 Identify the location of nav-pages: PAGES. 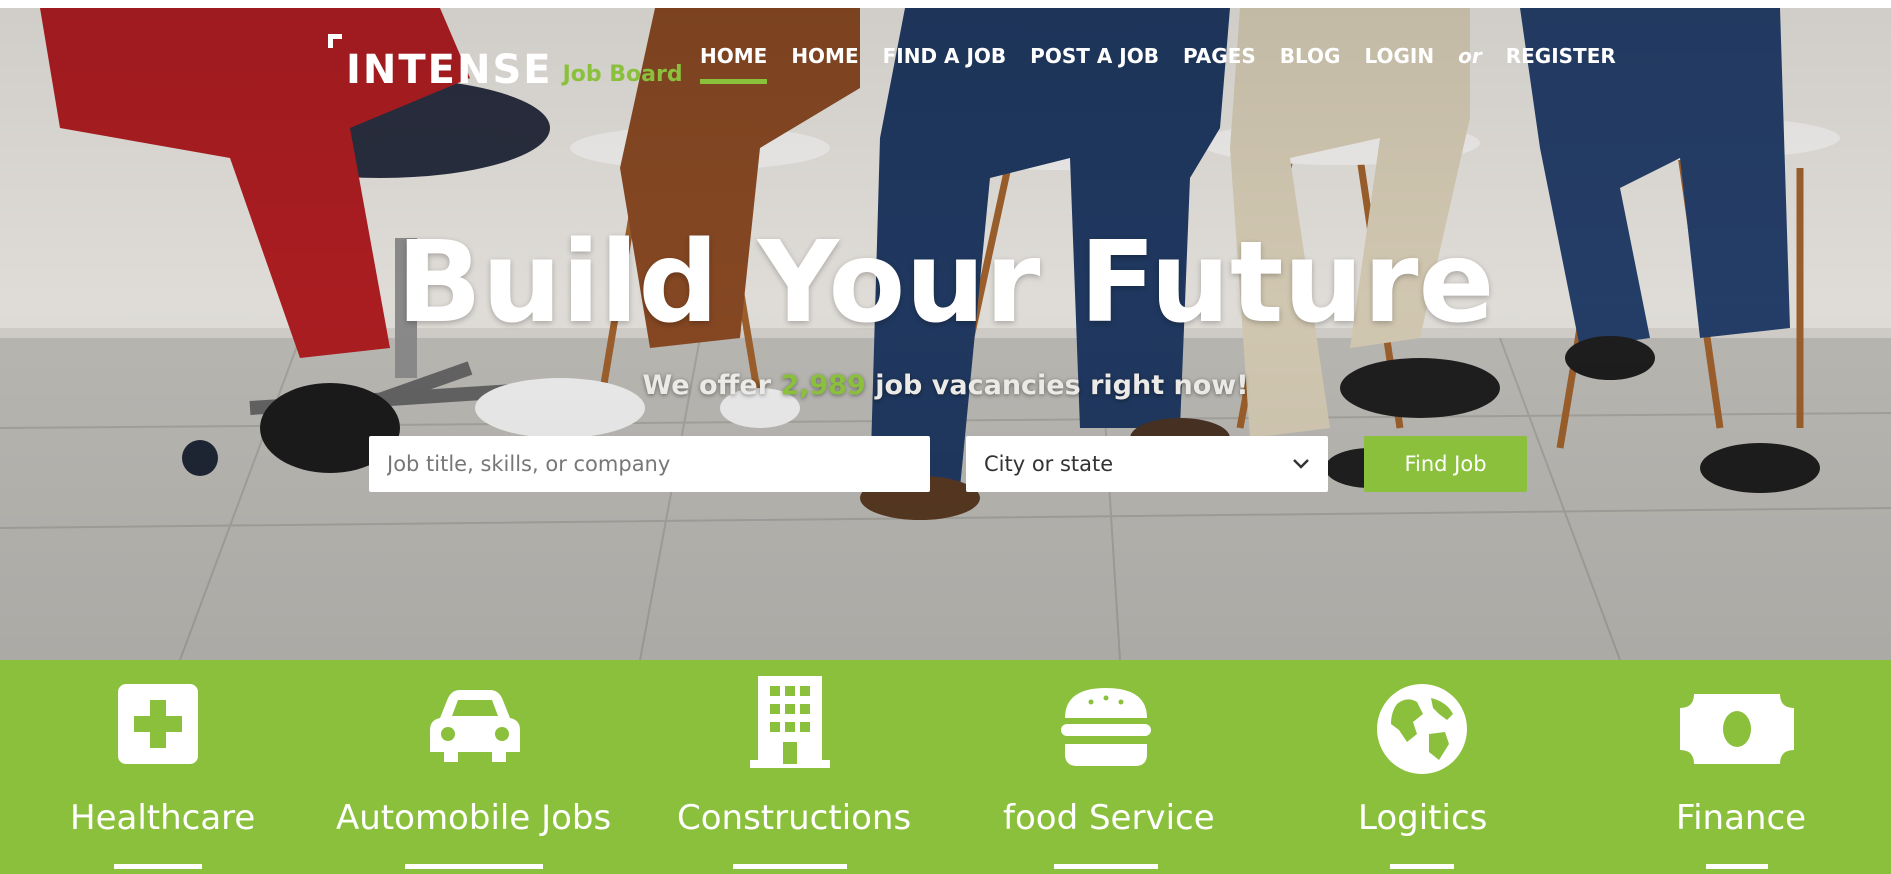
(1219, 64).